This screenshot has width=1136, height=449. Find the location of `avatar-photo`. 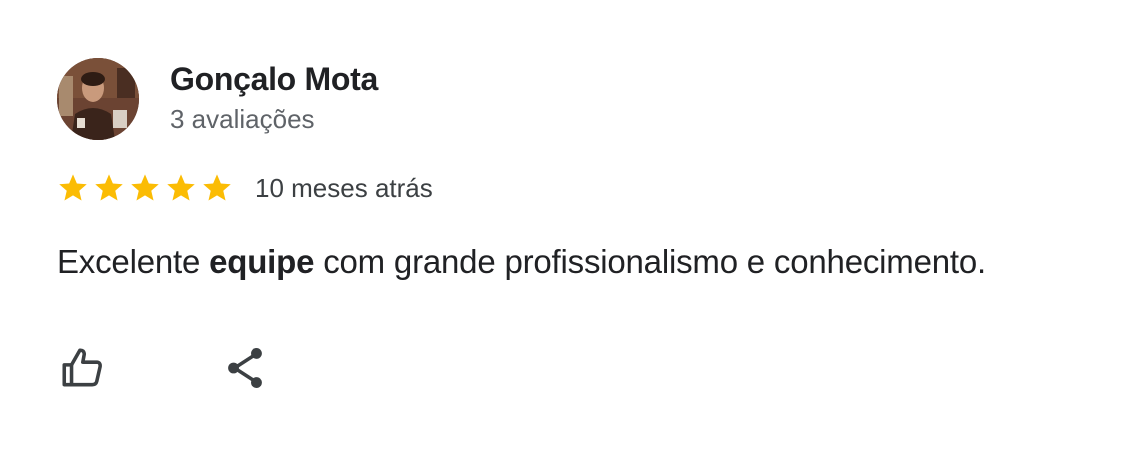

avatar-photo is located at coordinates (98, 99).